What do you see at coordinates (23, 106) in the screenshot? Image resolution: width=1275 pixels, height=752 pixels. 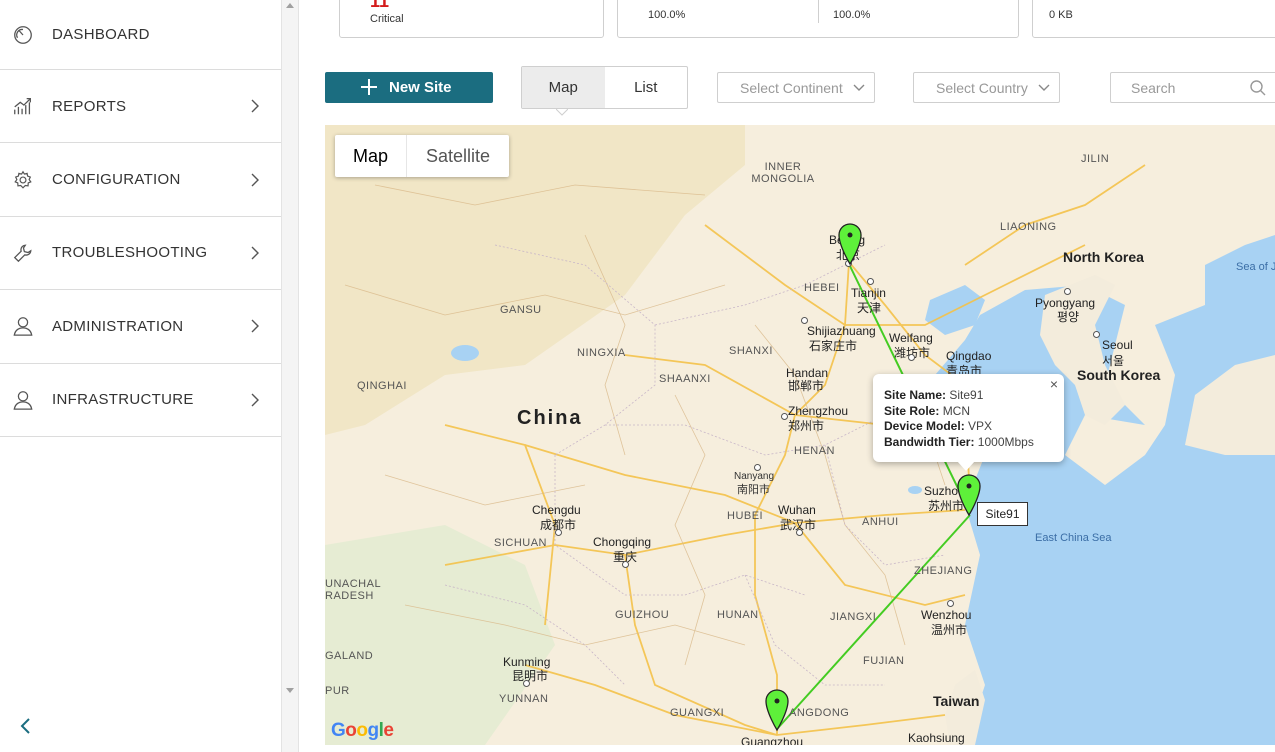 I see `reports-icon` at bounding box center [23, 106].